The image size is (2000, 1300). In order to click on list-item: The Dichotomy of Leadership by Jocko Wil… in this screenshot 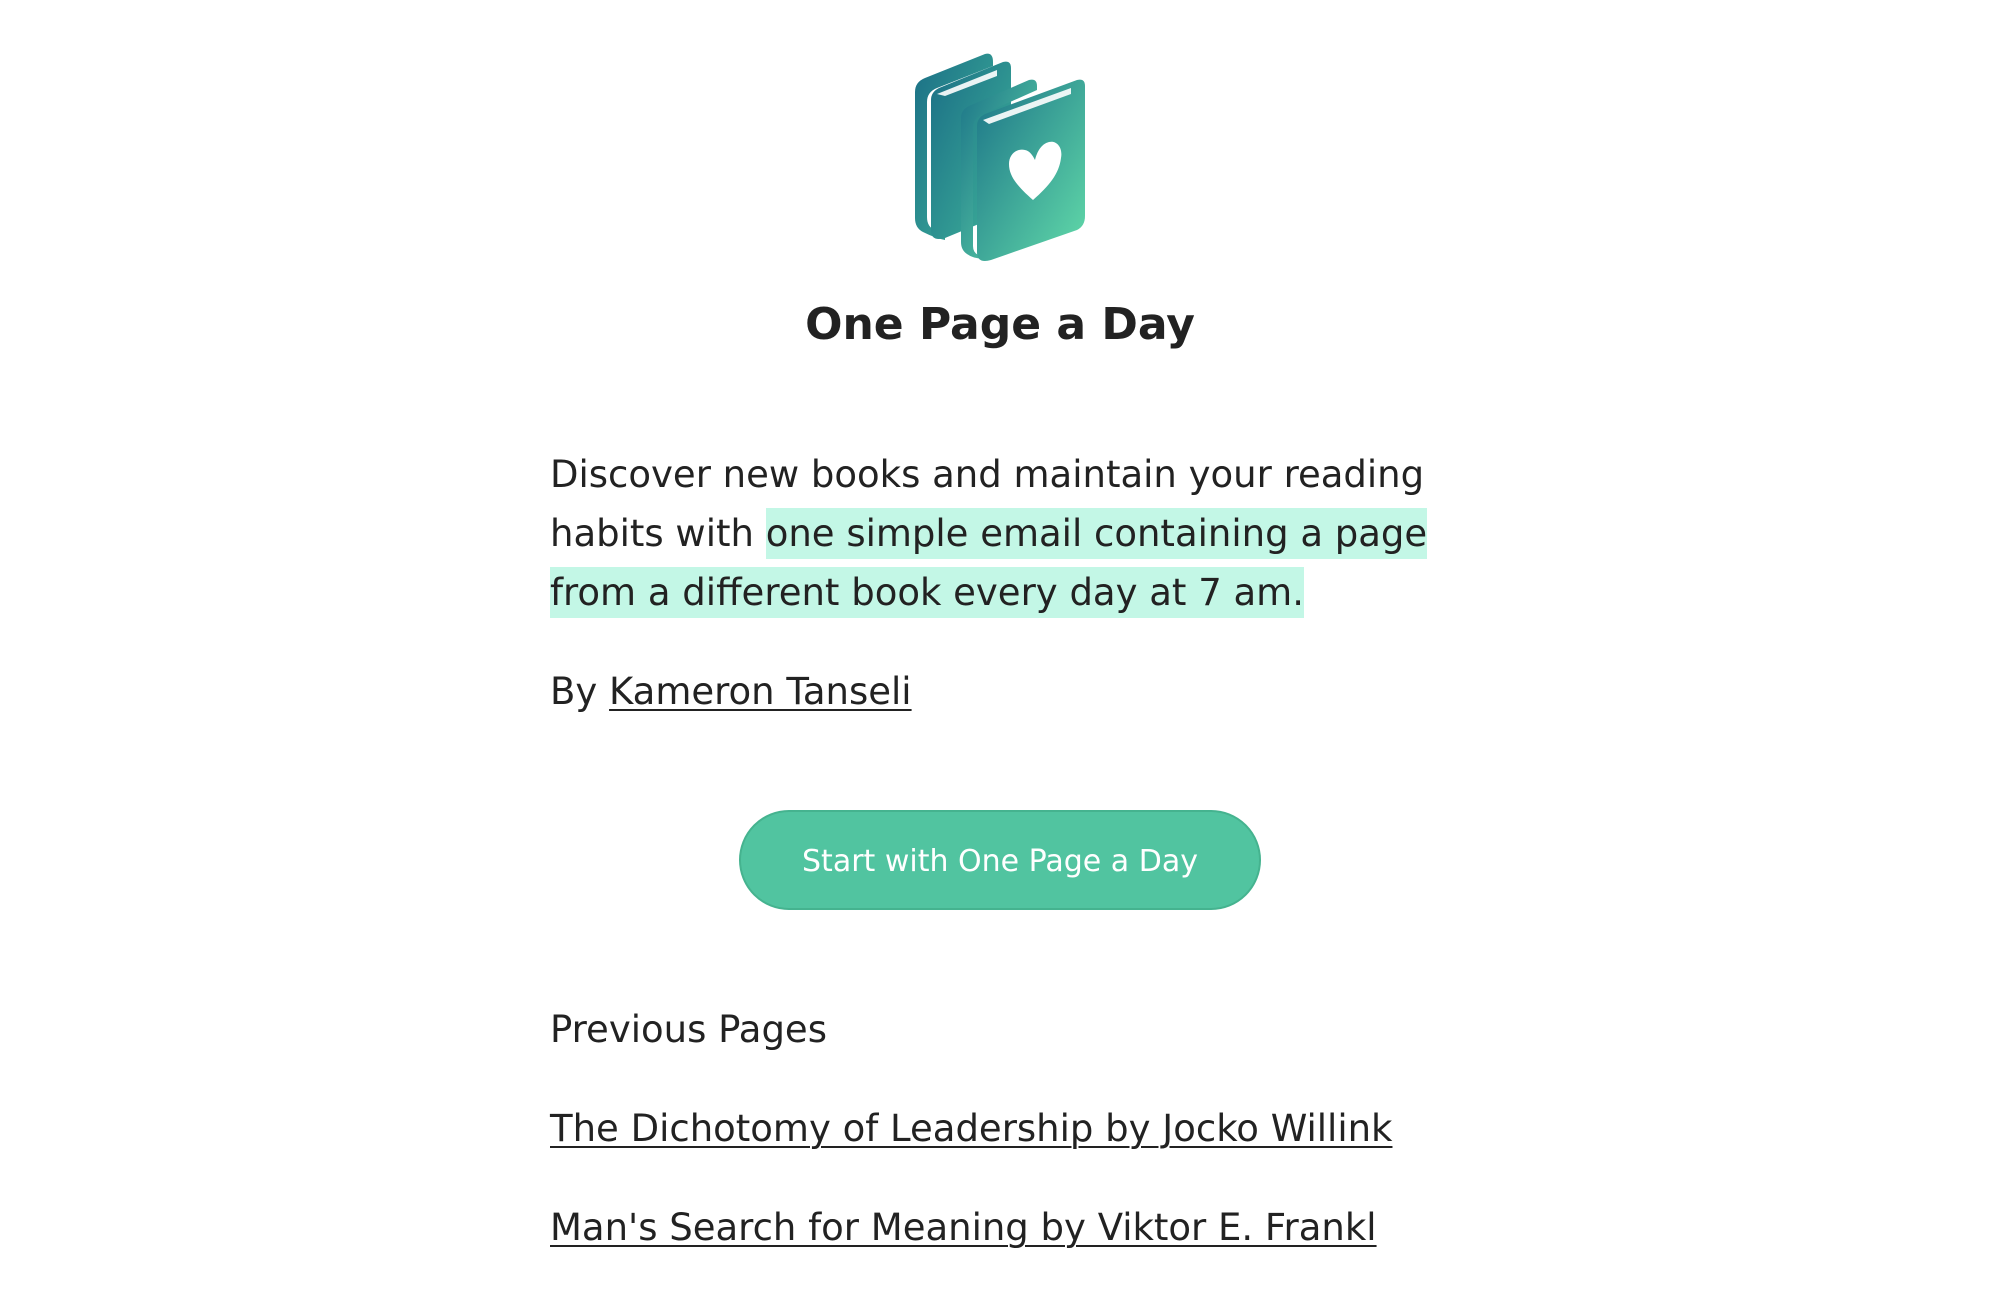, I will do `click(1010, 1128)`.